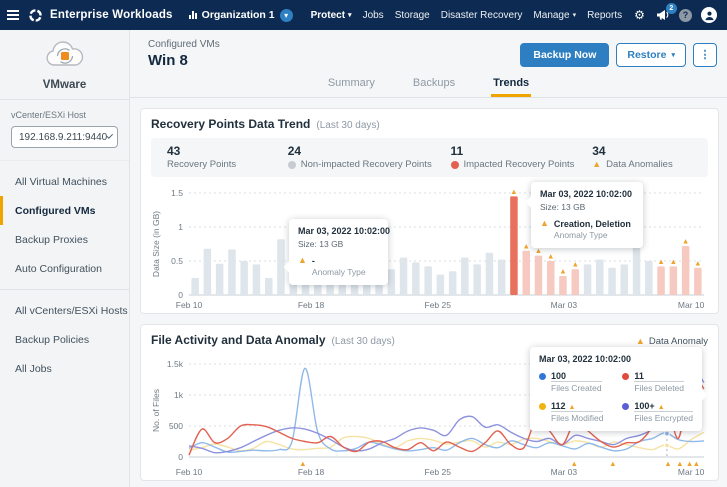  What do you see at coordinates (709, 15) in the screenshot?
I see `user-avatar` at bounding box center [709, 15].